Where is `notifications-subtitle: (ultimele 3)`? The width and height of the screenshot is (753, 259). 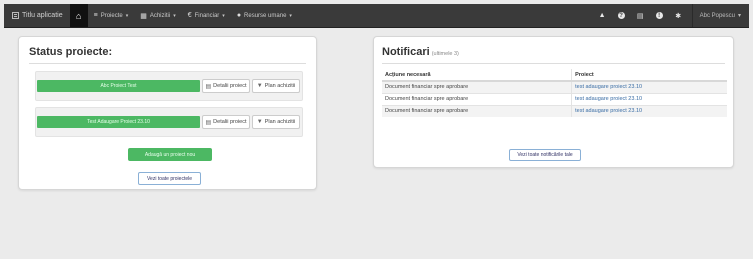 notifications-subtitle: (ultimele 3) is located at coordinates (445, 54).